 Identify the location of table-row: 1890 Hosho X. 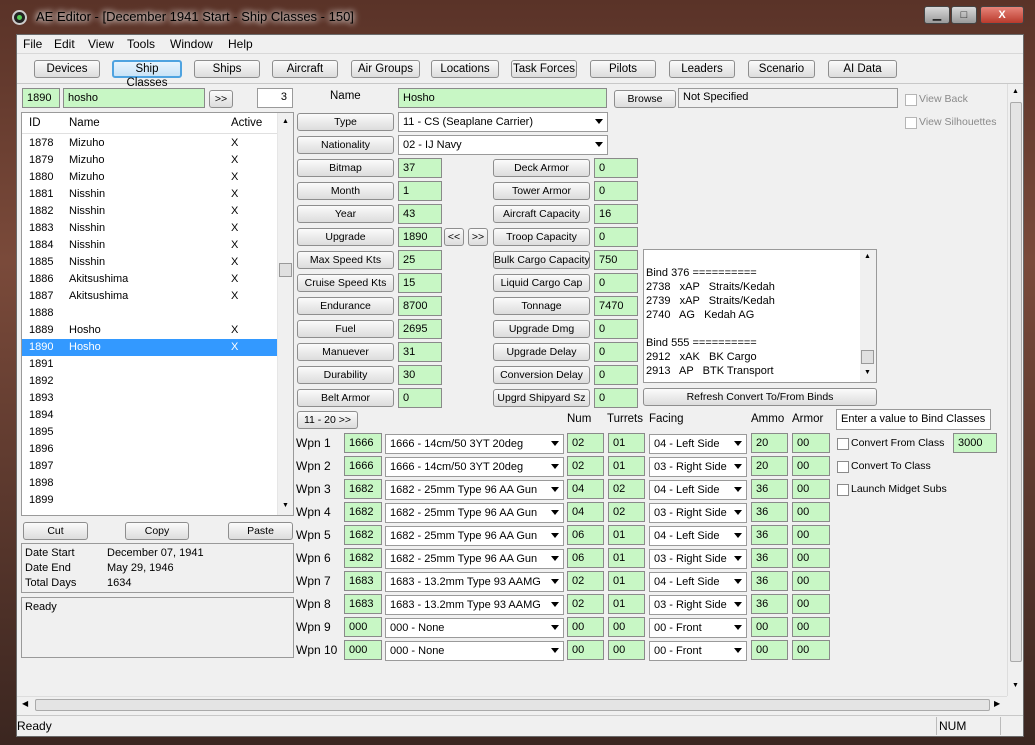
(150, 347).